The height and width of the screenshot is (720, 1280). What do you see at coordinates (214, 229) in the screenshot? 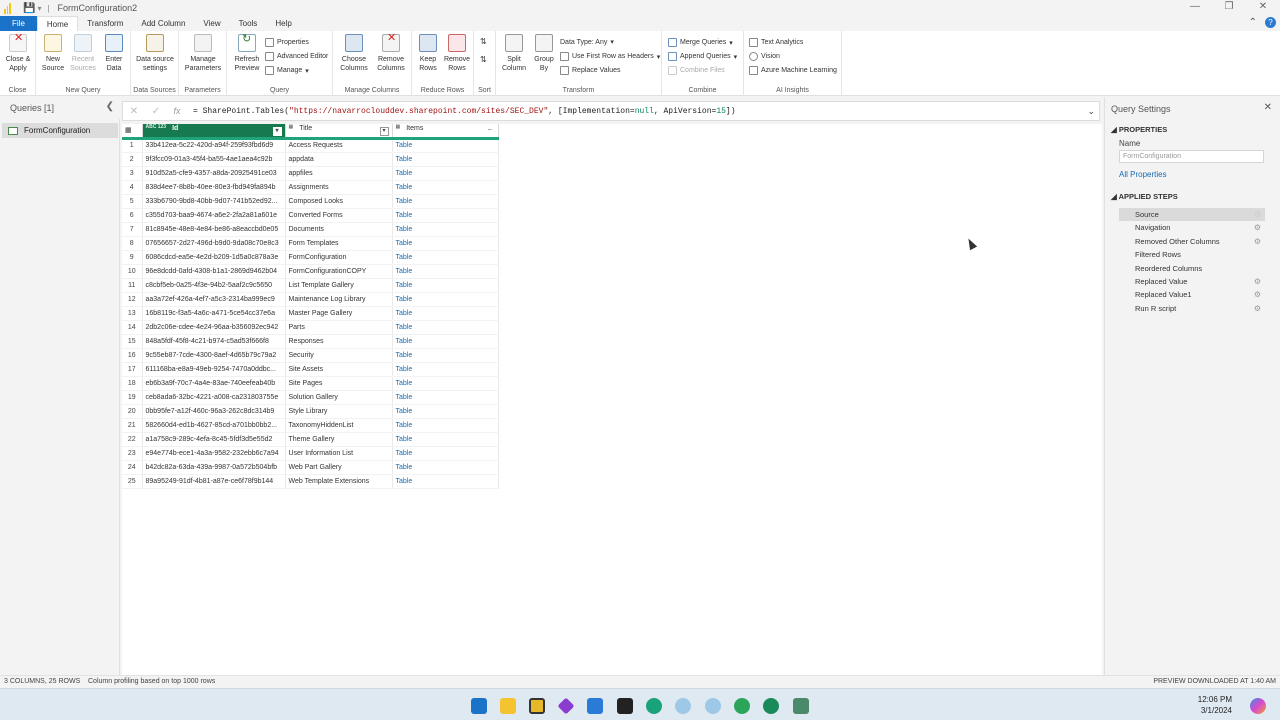
I see `cell-id: 81c8945e-48e8-4e84-be86-a8eaccbd0e05` at bounding box center [214, 229].